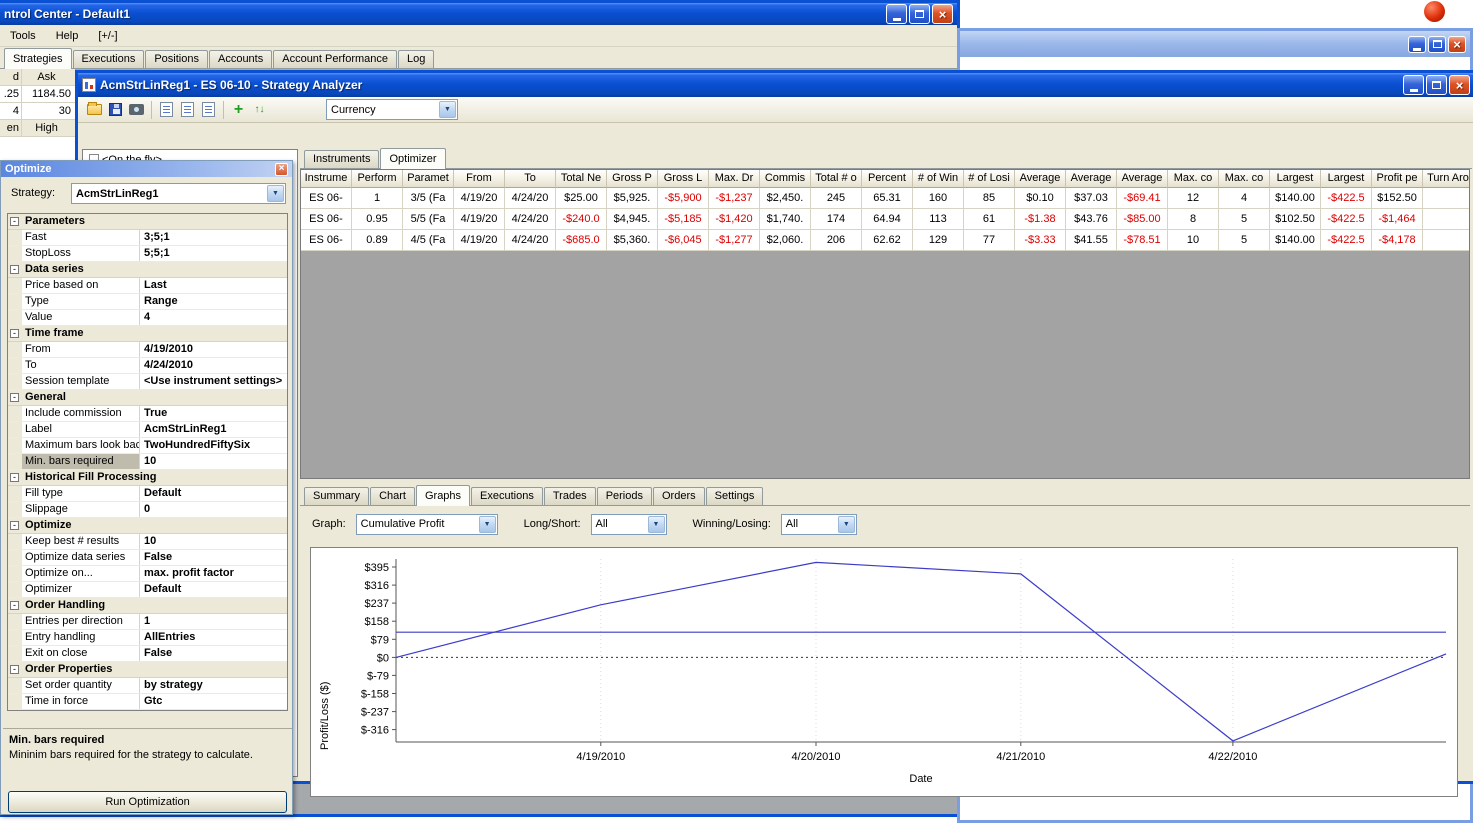  What do you see at coordinates (416, 59) in the screenshot?
I see `cc-tab-log: Log` at bounding box center [416, 59].